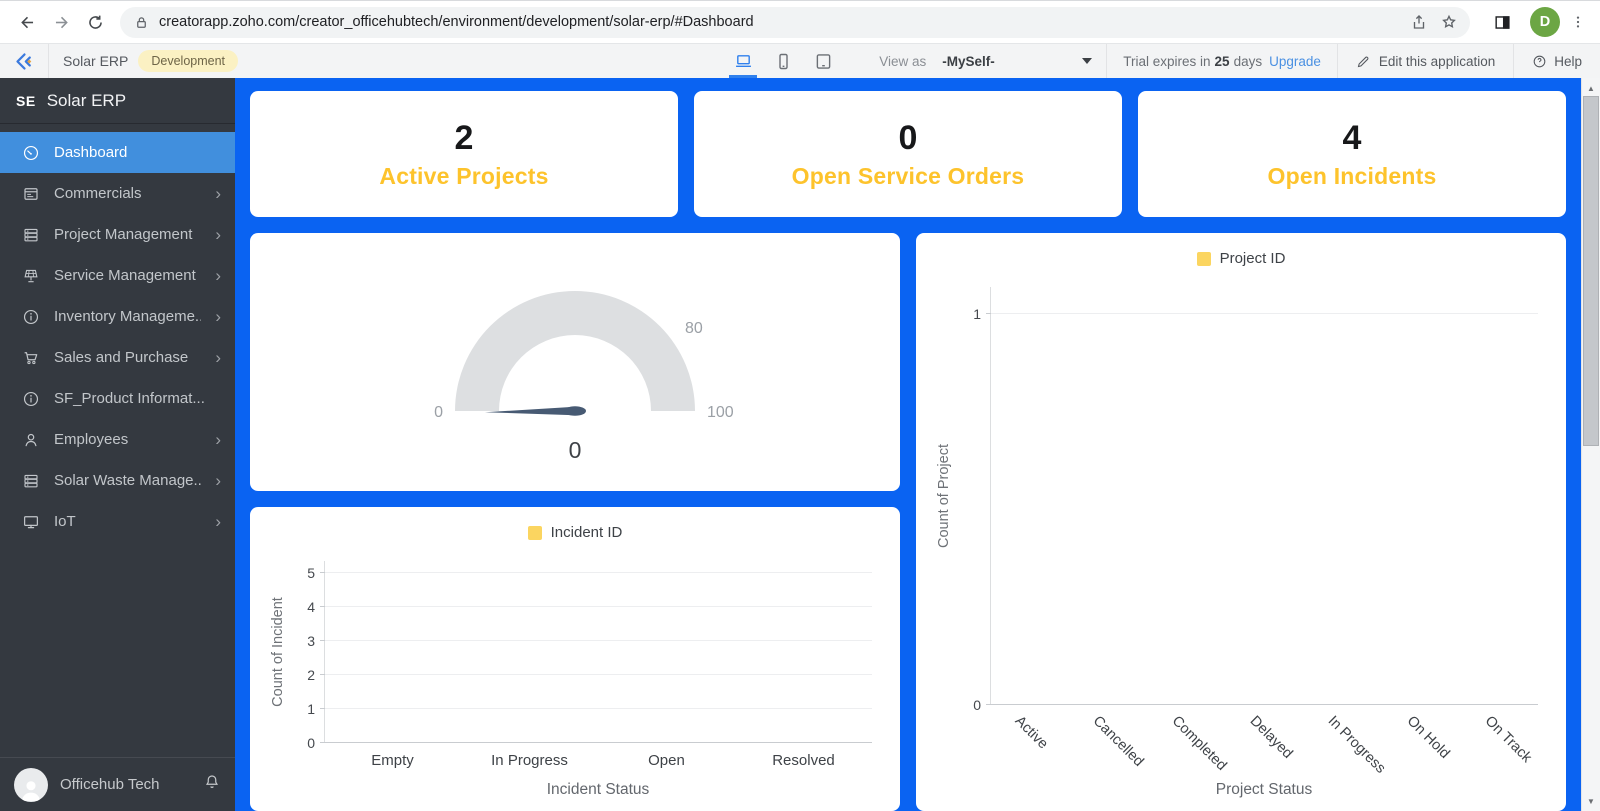 This screenshot has height=811, width=1600. I want to click on toolbar-app-name: Solar ERP, so click(96, 61).